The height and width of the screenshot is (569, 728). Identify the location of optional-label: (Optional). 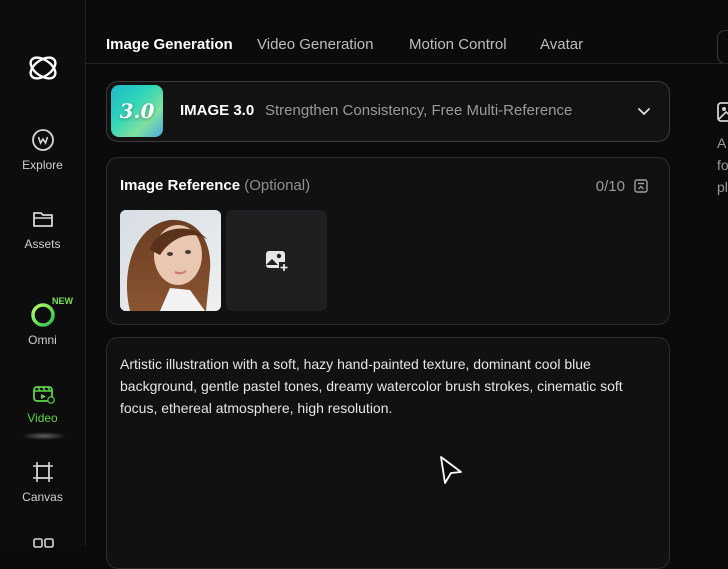
(277, 185).